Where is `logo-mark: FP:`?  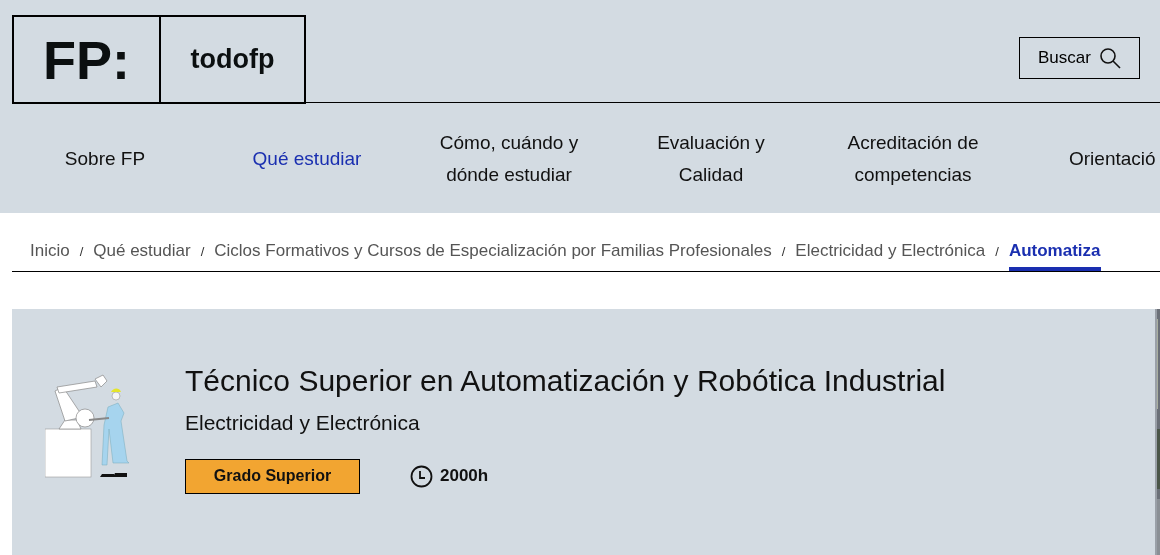 logo-mark: FP: is located at coordinates (86, 59).